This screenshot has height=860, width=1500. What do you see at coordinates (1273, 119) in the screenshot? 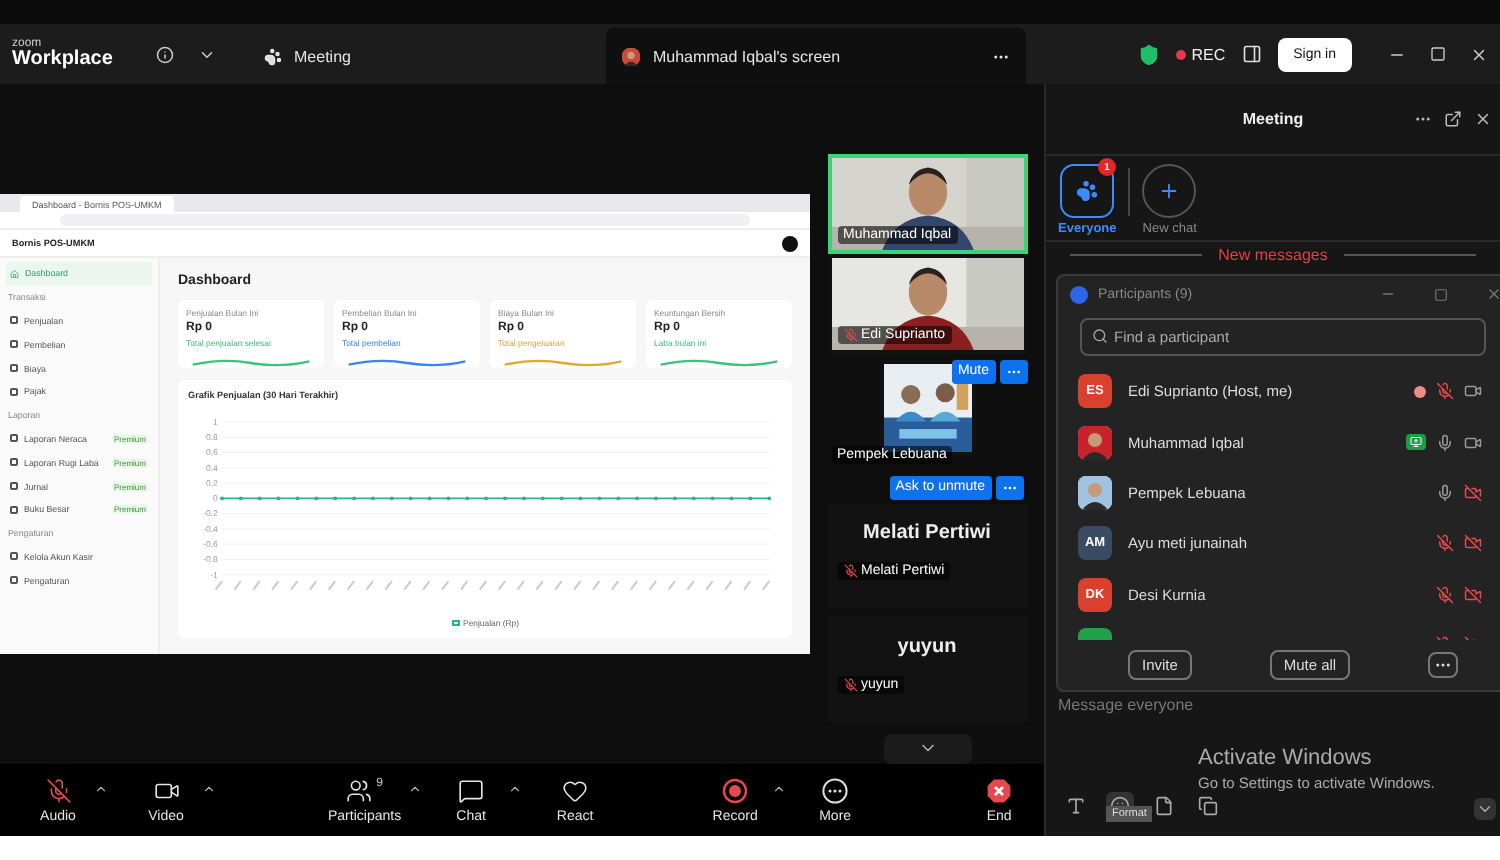
I see `panel-title: Meeting` at bounding box center [1273, 119].